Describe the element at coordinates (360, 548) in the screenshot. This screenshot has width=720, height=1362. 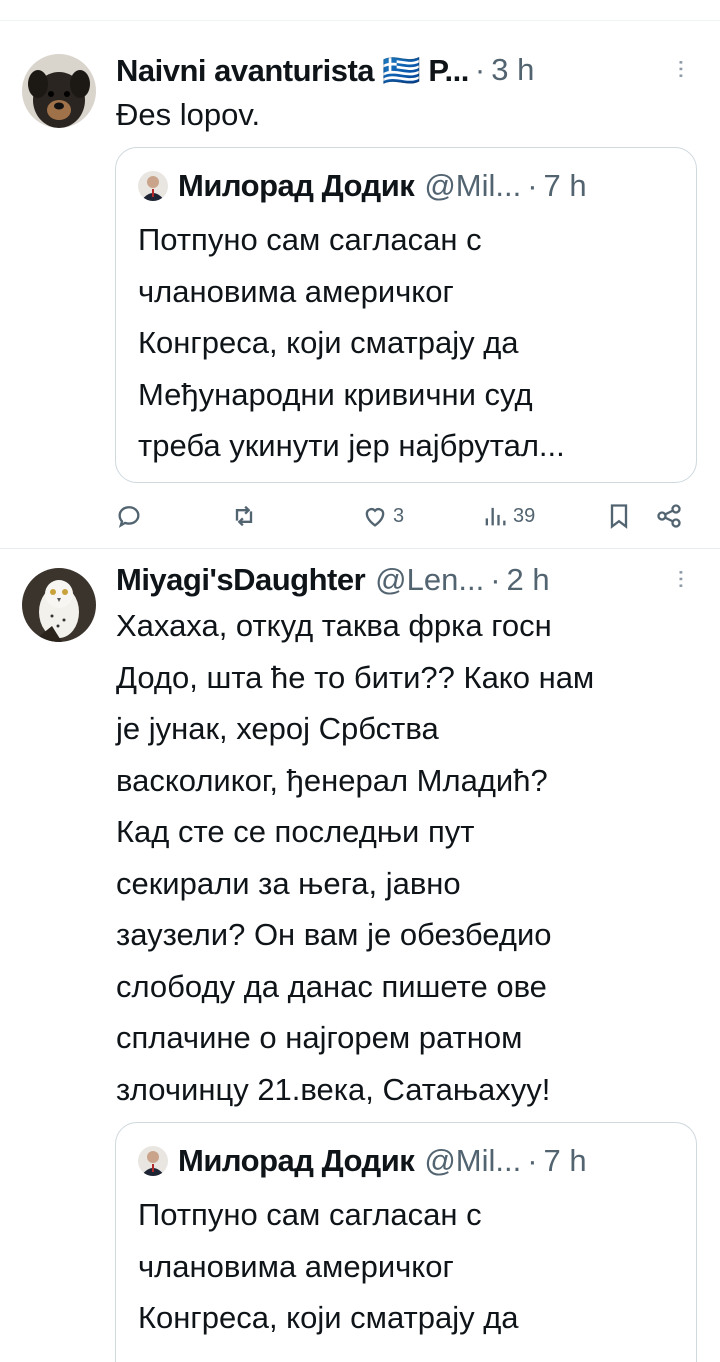
I see `tweet-divider` at that location.